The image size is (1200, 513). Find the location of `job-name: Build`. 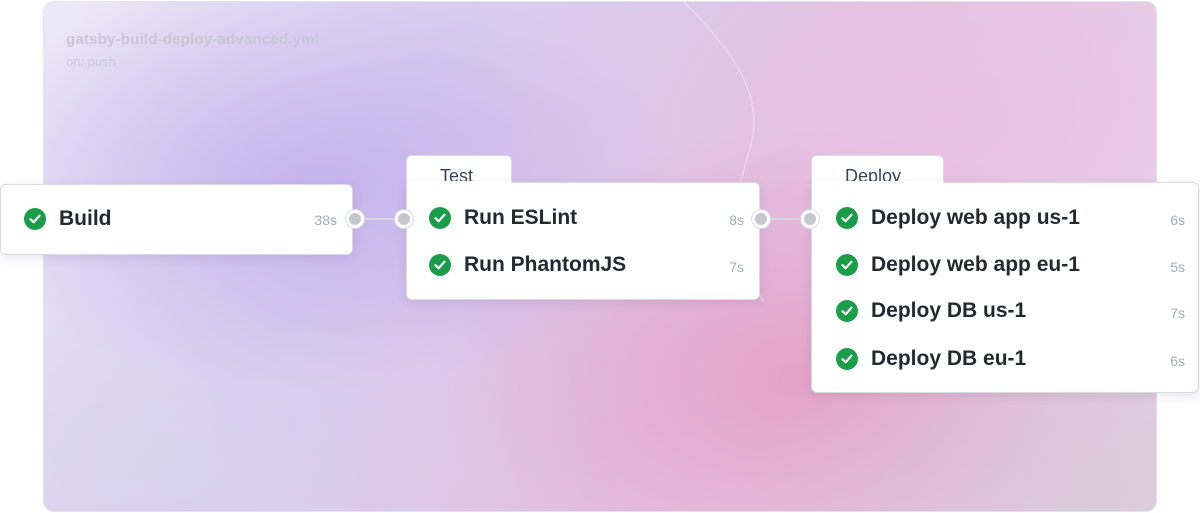

job-name: Build is located at coordinates (85, 218).